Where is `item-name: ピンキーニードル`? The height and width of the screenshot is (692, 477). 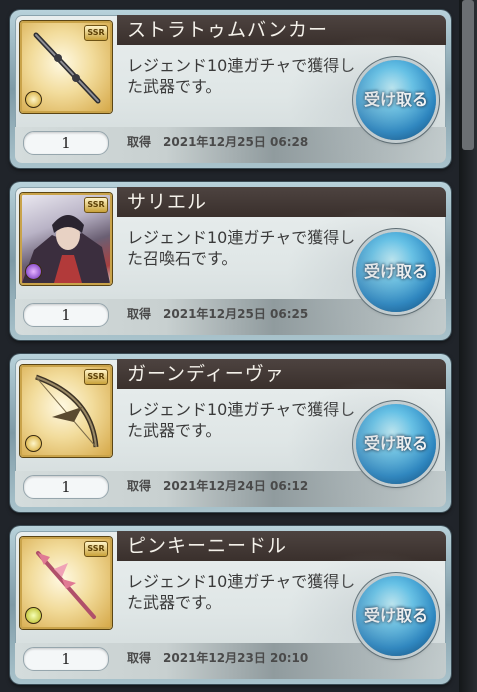
item-name: ピンキーニードル is located at coordinates (281, 546).